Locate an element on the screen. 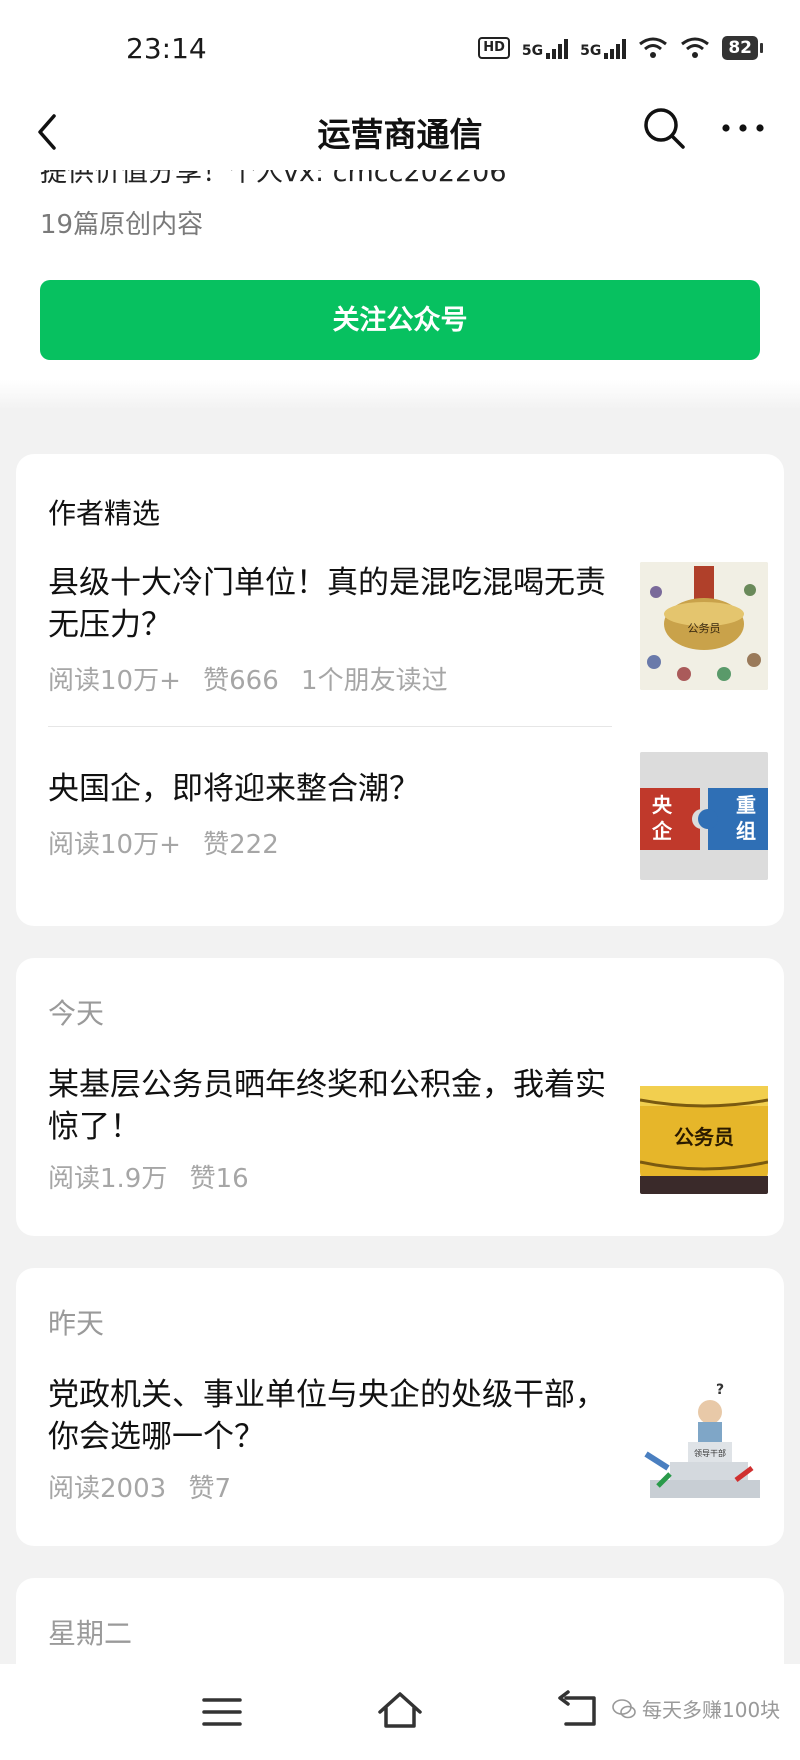  svg-text: 央 is located at coordinates (662, 805).